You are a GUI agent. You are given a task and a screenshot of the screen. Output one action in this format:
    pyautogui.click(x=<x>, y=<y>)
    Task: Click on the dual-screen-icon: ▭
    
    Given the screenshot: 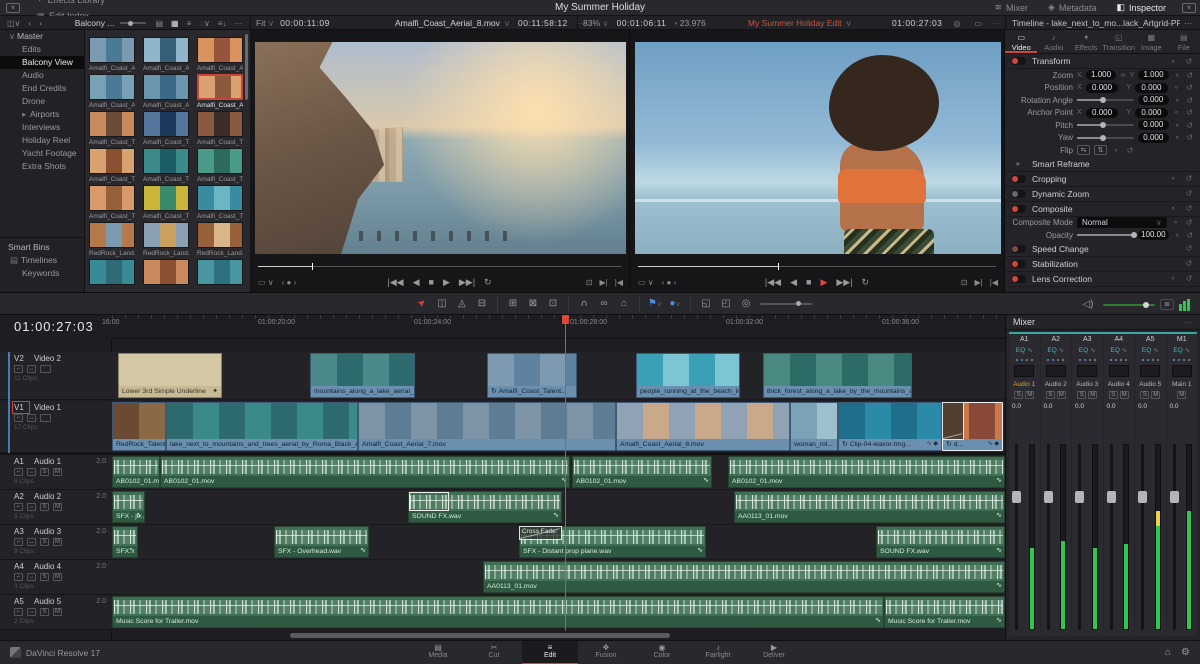 What is the action you would take?
    pyautogui.click(x=978, y=23)
    